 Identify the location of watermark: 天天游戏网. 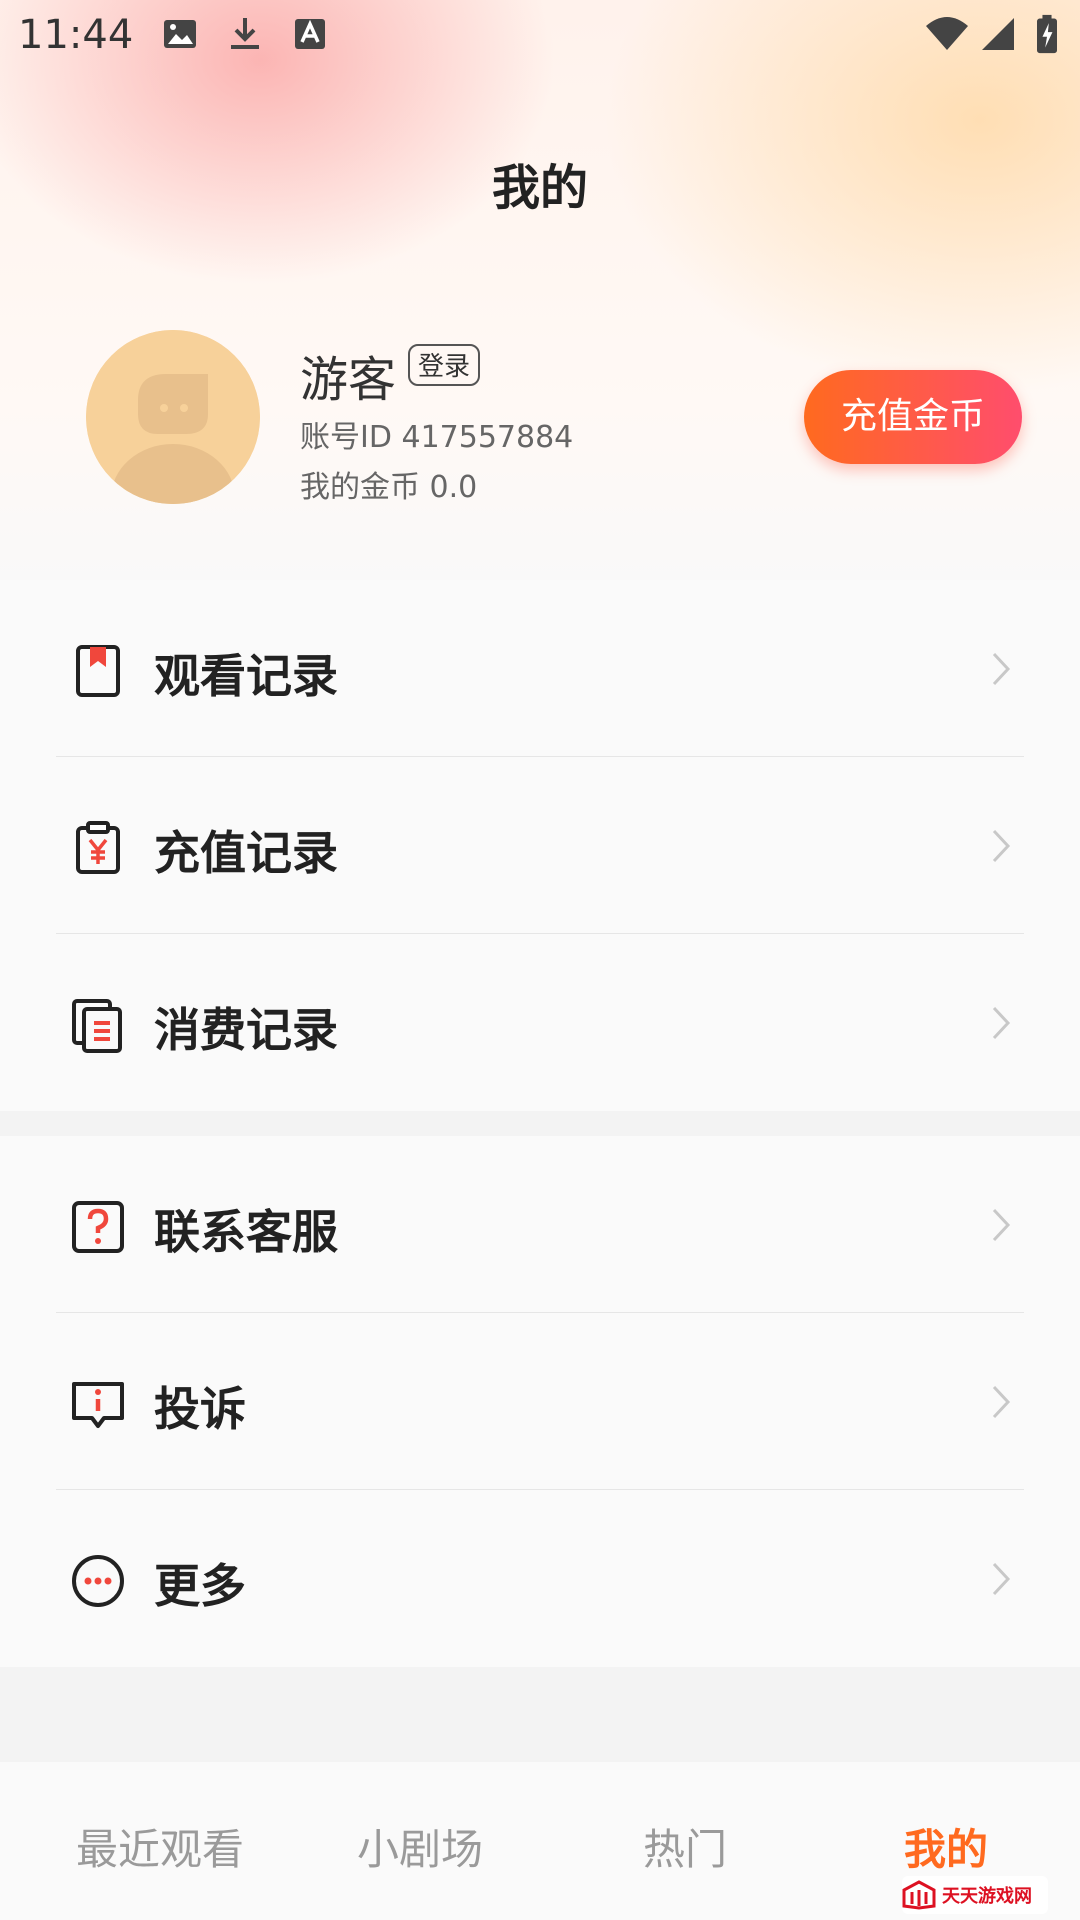
(975, 1895).